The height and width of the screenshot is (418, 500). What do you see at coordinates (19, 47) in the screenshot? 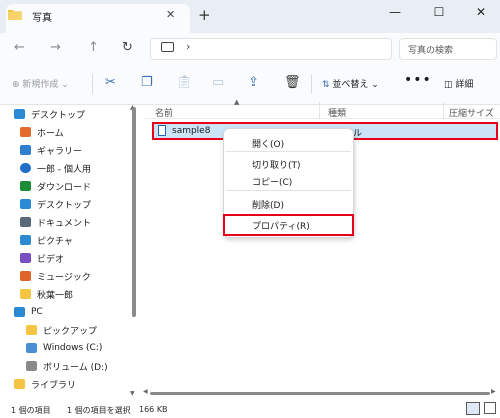
I see `back-button: ←` at bounding box center [19, 47].